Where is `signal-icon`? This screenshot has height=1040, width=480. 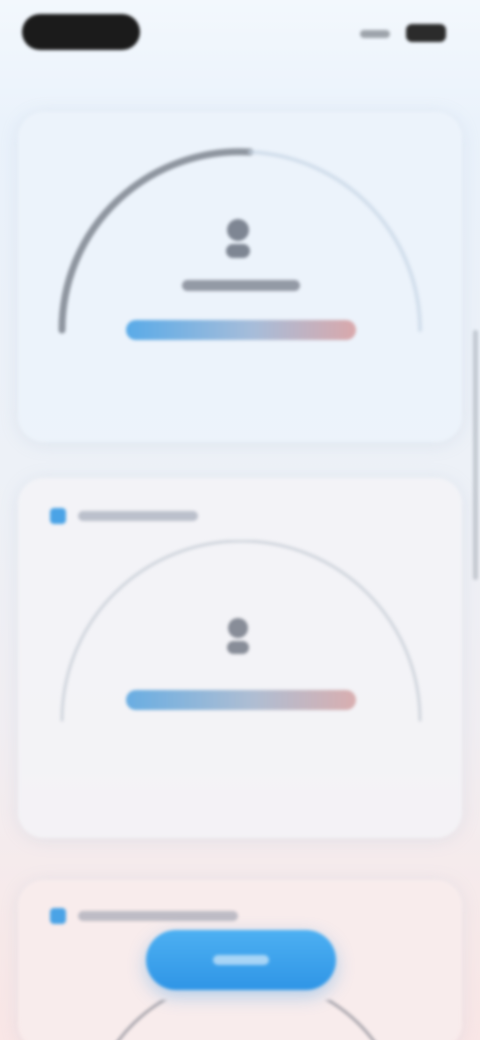
signal-icon is located at coordinates (375, 34).